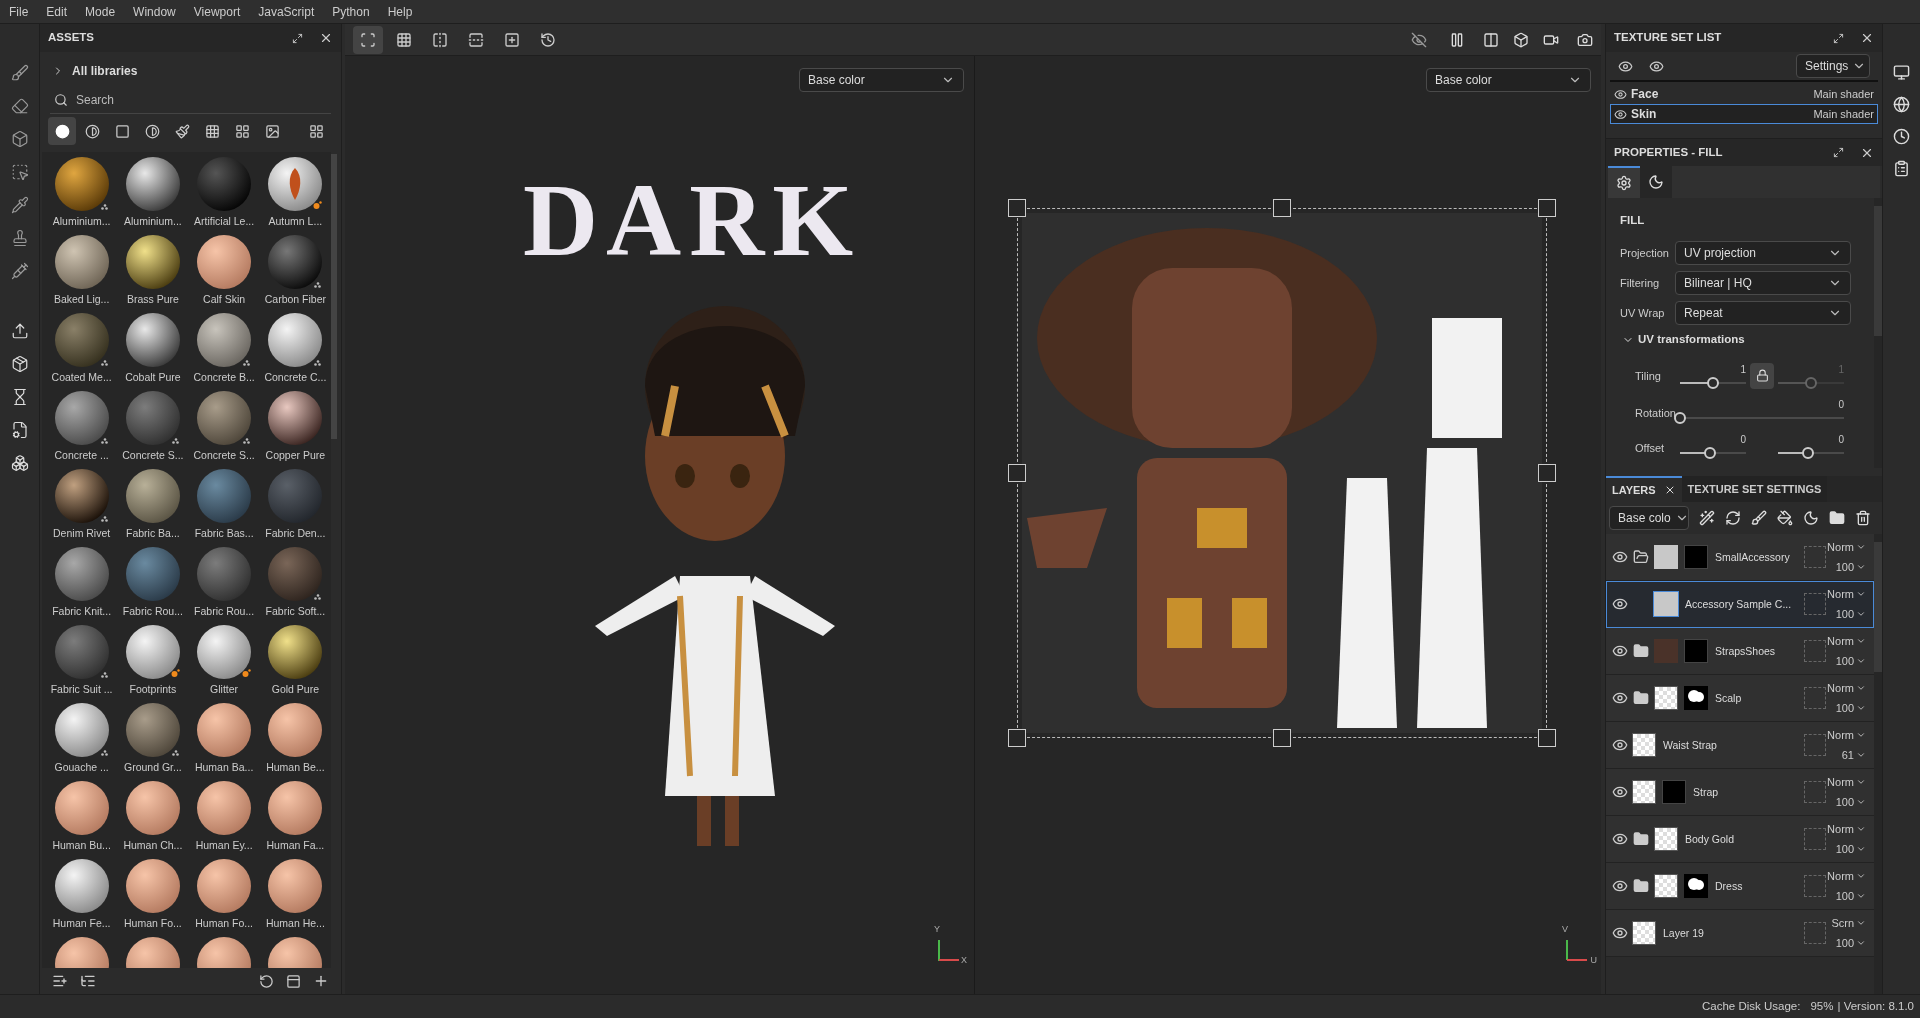 The width and height of the screenshot is (1920, 1018). I want to click on asset-label: Cobalt Pure, so click(153, 378).